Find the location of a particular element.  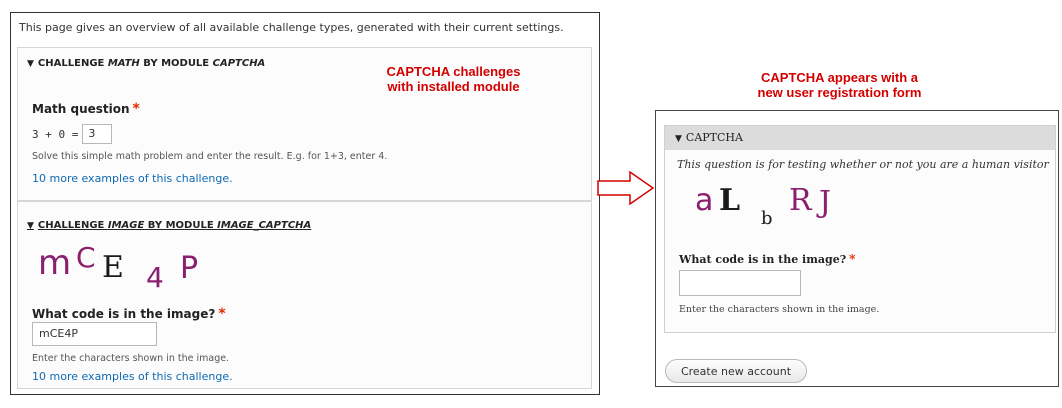

annotation-line: with installed module is located at coordinates (453, 86).